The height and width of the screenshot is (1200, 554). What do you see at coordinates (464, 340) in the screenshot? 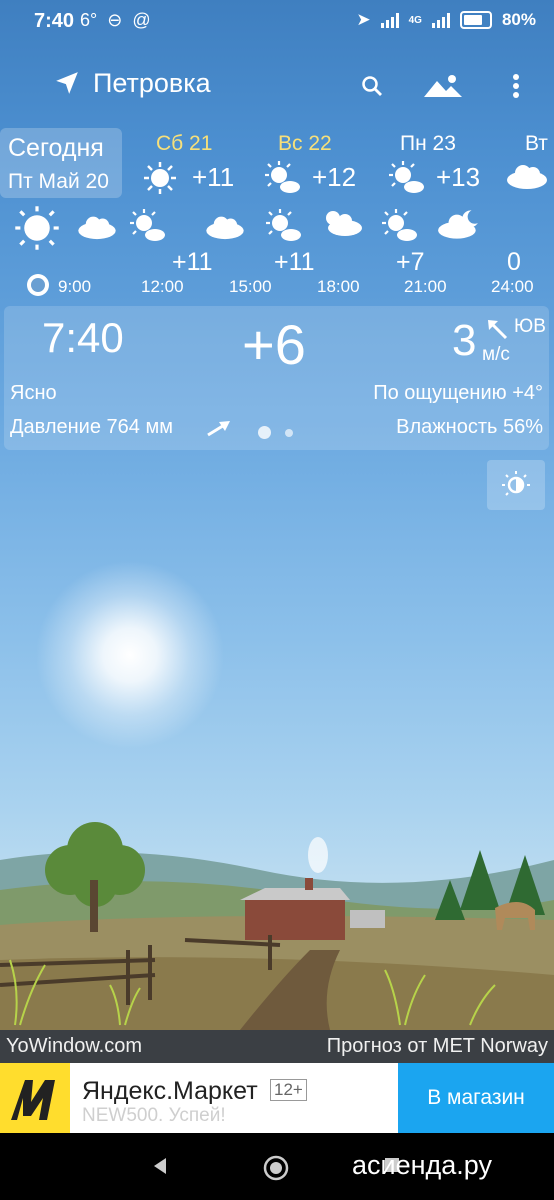
I see `wind-speed: 3` at bounding box center [464, 340].